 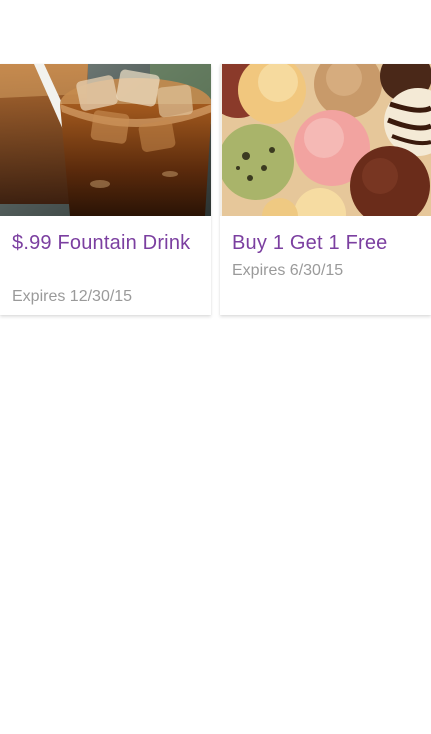 What do you see at coordinates (72, 296) in the screenshot?
I see `coupon-expiry: Expires 12/30/15` at bounding box center [72, 296].